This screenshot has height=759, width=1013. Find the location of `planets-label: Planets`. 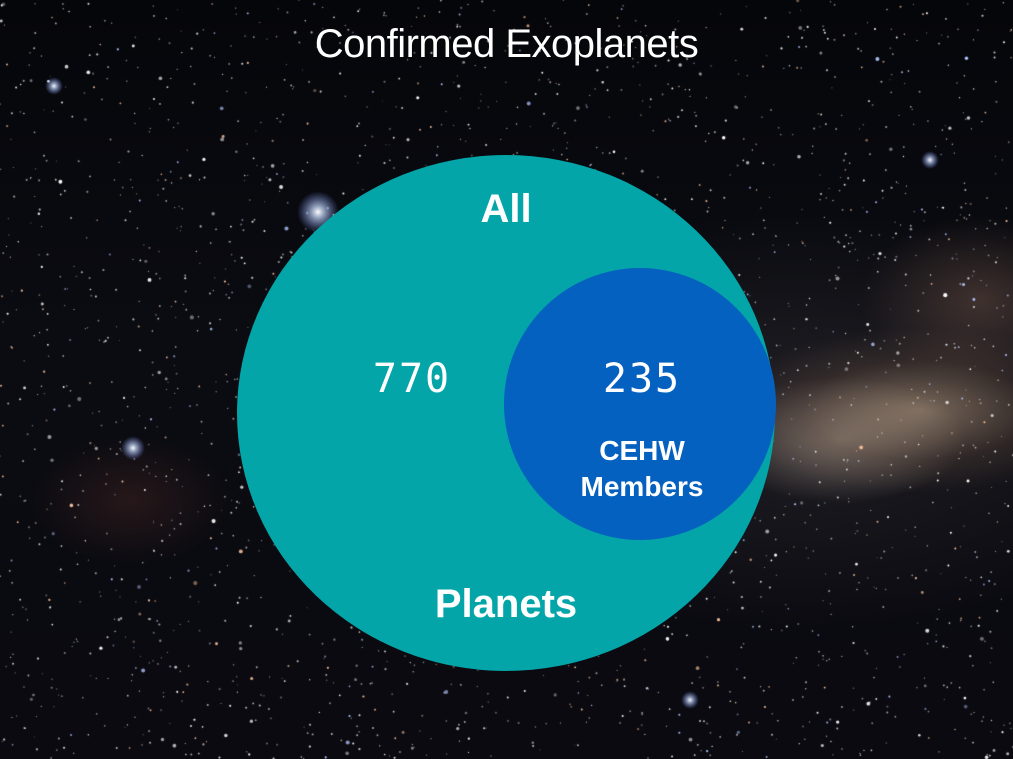

planets-label: Planets is located at coordinates (506, 604).